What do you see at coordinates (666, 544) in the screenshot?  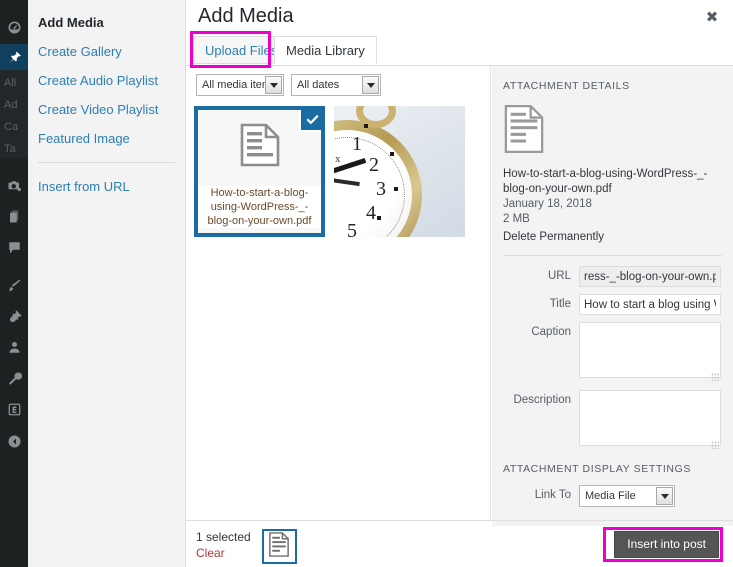 I see `insert-into-post-button: Insert into post` at bounding box center [666, 544].